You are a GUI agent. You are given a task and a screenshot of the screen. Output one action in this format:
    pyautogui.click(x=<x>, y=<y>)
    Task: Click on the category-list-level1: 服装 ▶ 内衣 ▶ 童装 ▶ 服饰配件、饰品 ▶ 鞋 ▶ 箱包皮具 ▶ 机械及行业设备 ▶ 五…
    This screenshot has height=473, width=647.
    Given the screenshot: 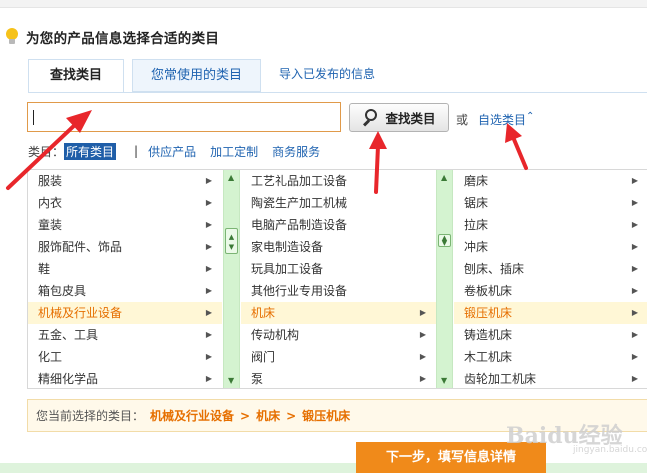 What is the action you would take?
    pyautogui.click(x=125, y=279)
    